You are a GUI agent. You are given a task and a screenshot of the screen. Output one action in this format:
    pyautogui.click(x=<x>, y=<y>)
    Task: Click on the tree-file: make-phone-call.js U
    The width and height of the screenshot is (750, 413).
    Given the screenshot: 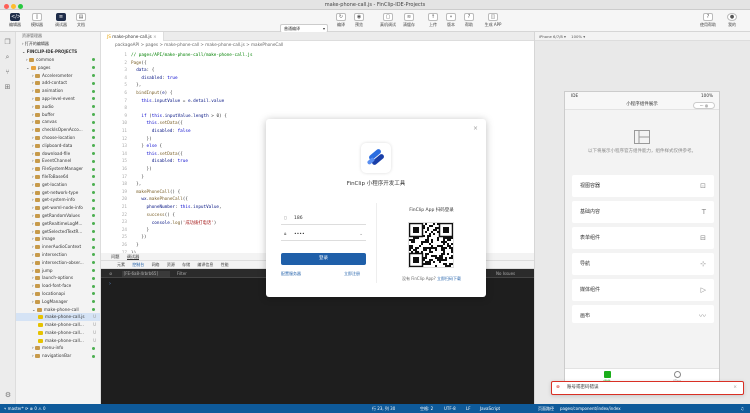 What is the action you would take?
    pyautogui.click(x=58, y=317)
    